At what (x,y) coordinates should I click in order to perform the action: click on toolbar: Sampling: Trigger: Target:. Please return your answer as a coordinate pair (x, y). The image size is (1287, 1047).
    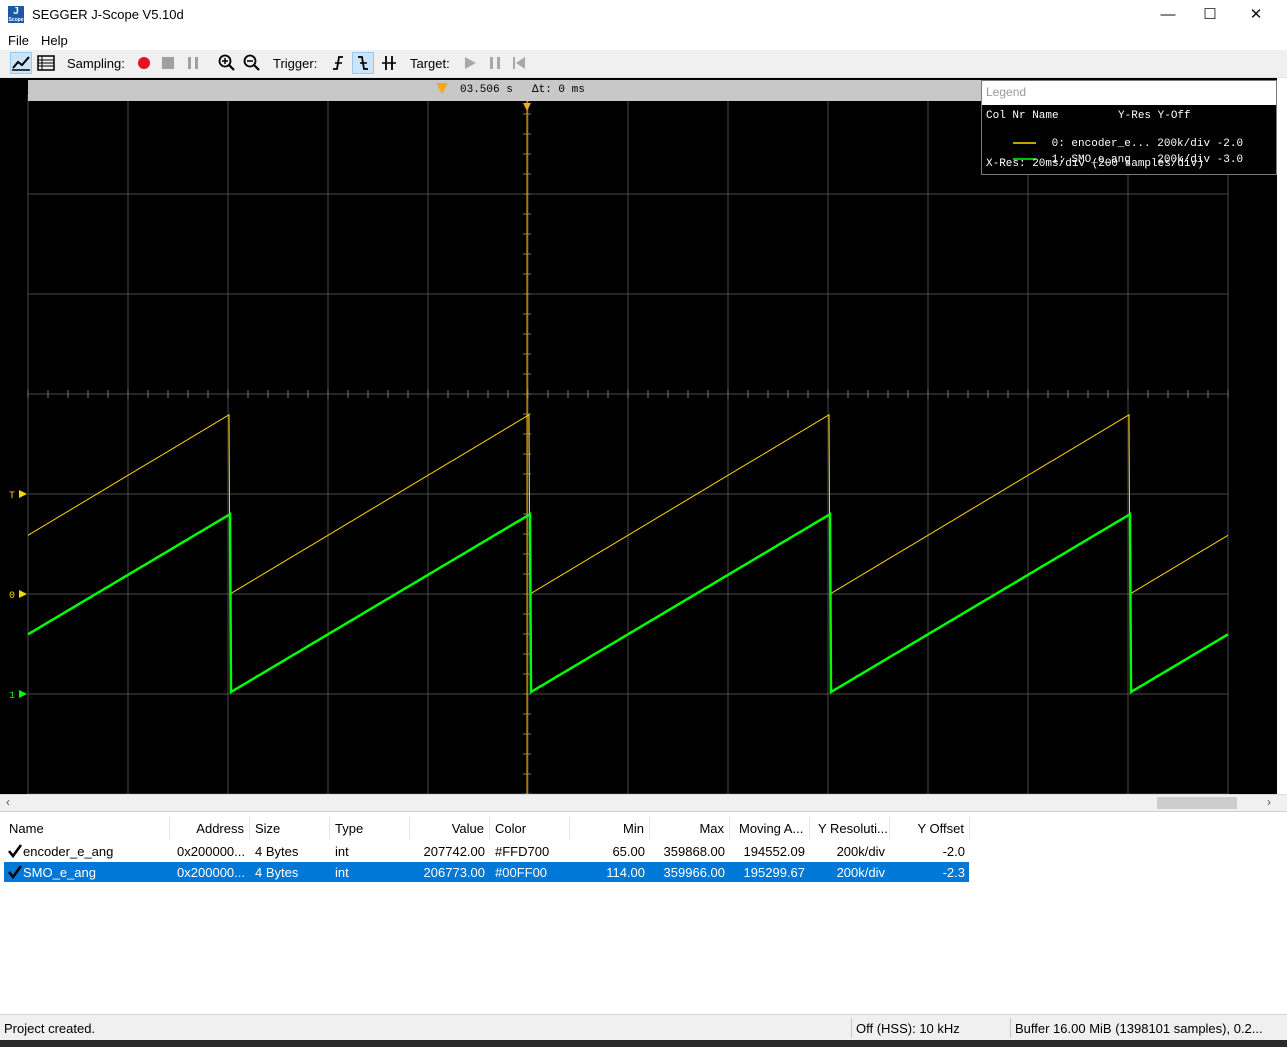
    Looking at the image, I should click on (643, 64).